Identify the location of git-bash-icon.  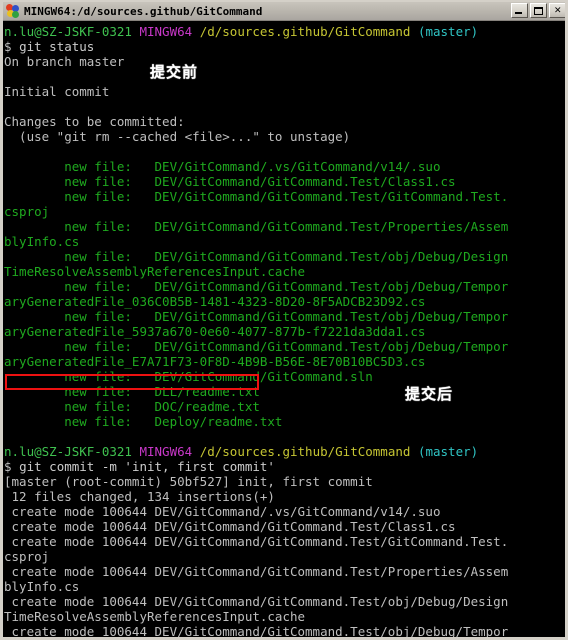
(13, 11).